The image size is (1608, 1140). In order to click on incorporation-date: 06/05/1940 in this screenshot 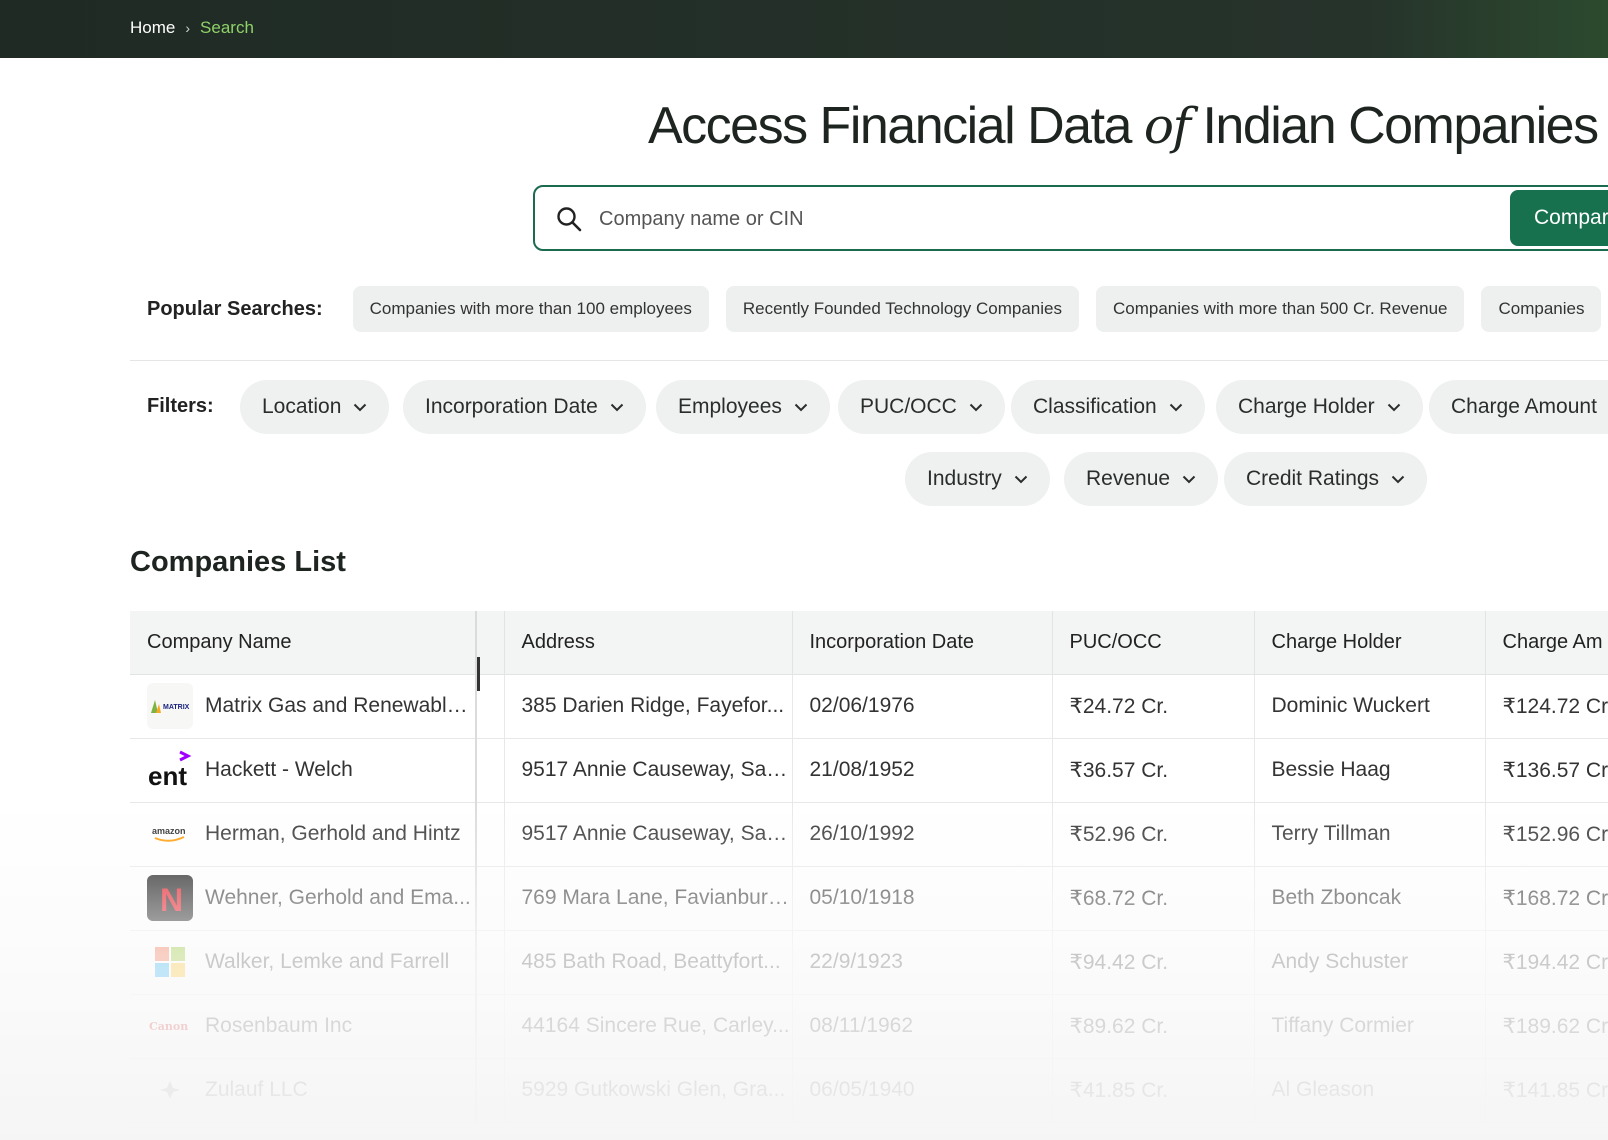, I will do `click(922, 1090)`.